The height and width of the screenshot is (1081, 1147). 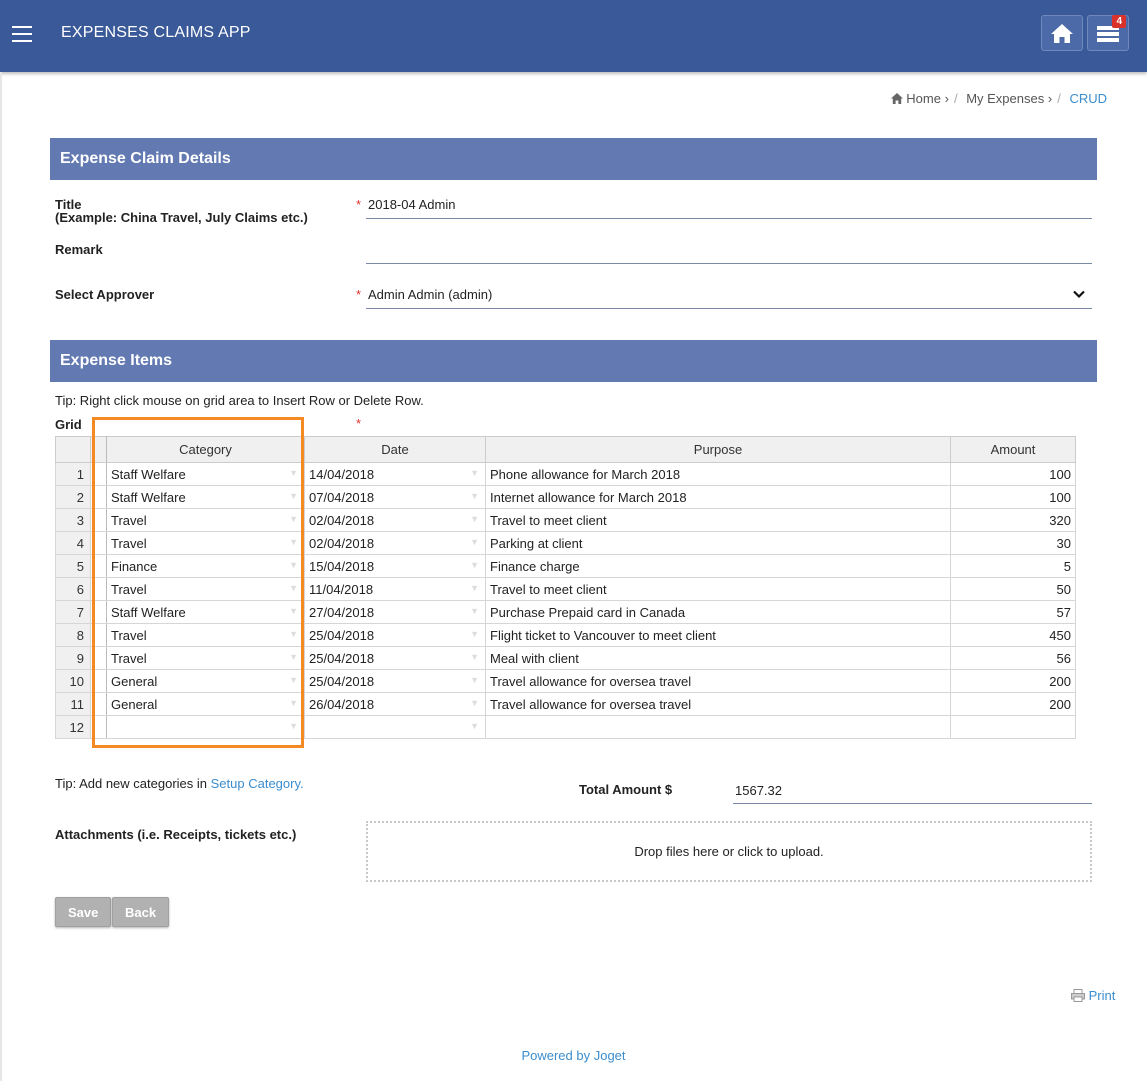 I want to click on amount-cell: 50, so click(x=1013, y=589).